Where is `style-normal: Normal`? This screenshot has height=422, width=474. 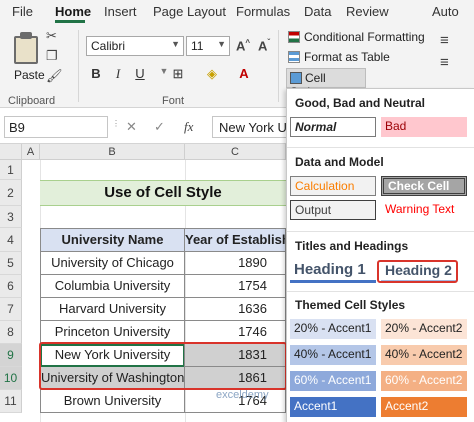 style-normal: Normal is located at coordinates (333, 127).